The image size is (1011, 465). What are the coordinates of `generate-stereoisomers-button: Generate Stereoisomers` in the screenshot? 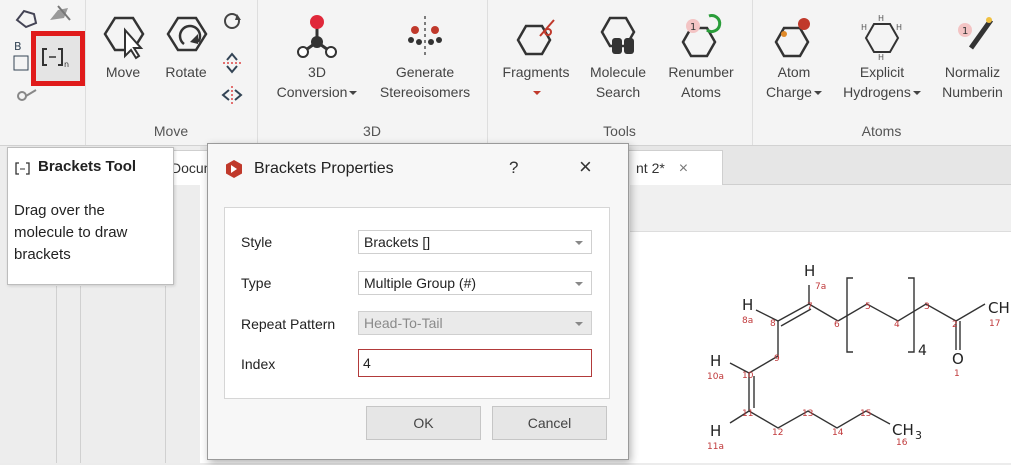 It's located at (425, 57).